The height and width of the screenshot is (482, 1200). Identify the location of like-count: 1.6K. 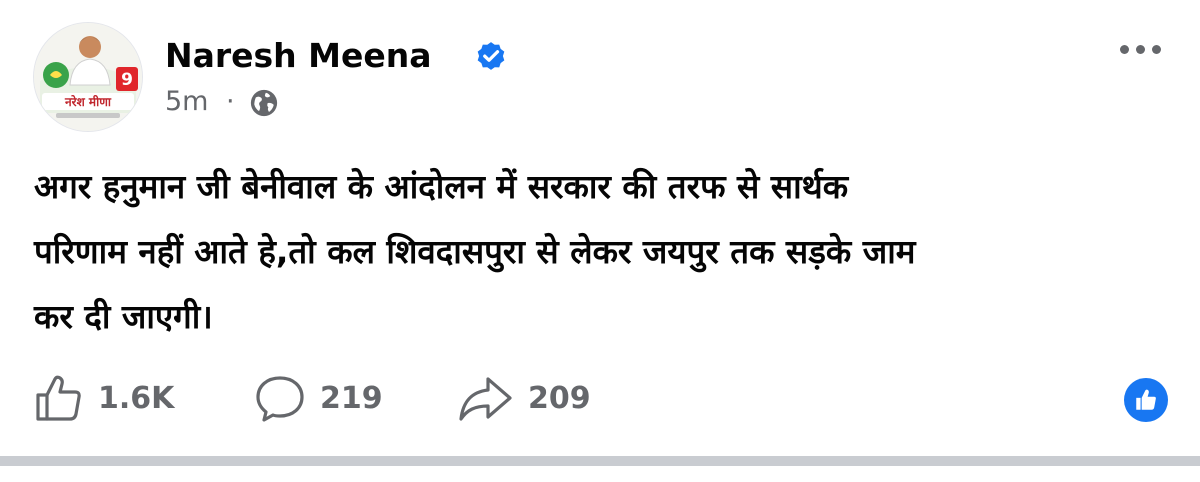
(136, 398).